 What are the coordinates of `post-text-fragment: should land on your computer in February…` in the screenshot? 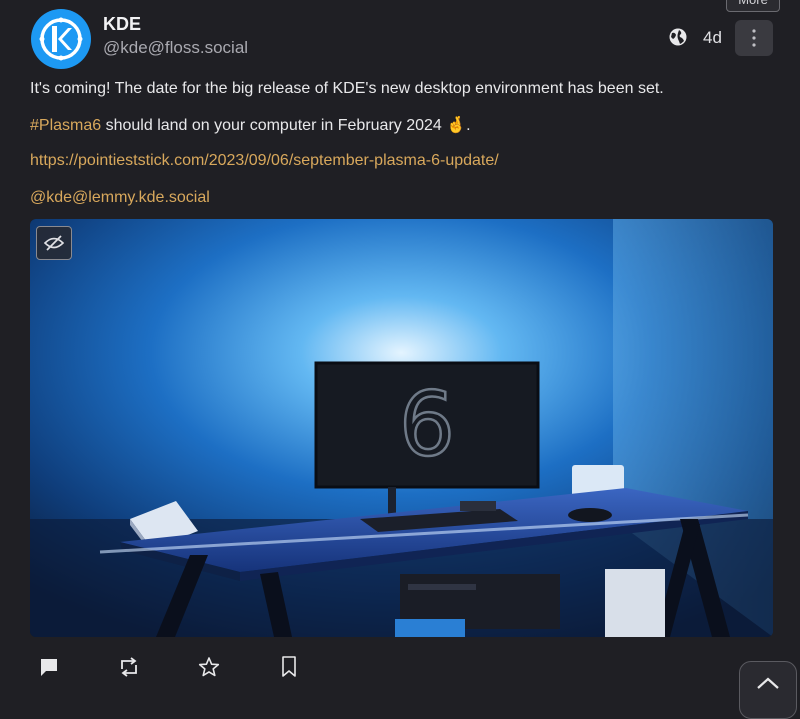 It's located at (286, 125).